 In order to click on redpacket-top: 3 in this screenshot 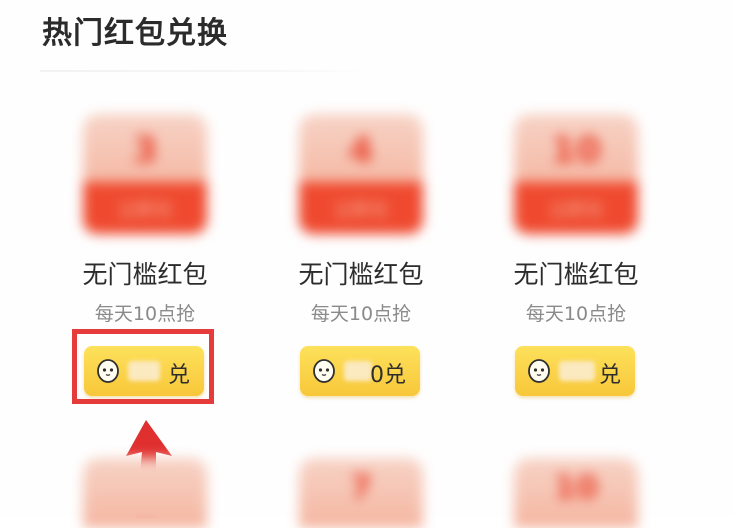, I will do `click(145, 153)`.